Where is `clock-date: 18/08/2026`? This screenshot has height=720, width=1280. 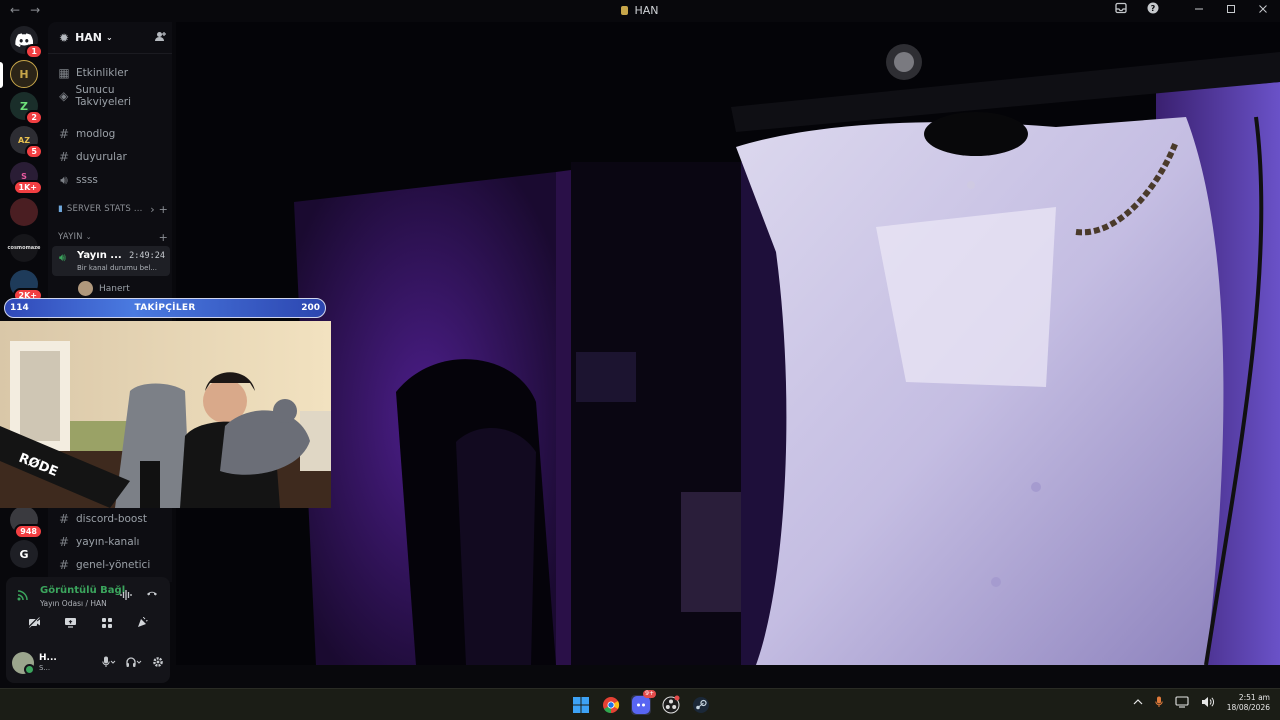
clock-date: 18/08/2026 is located at coordinates (1248, 707).